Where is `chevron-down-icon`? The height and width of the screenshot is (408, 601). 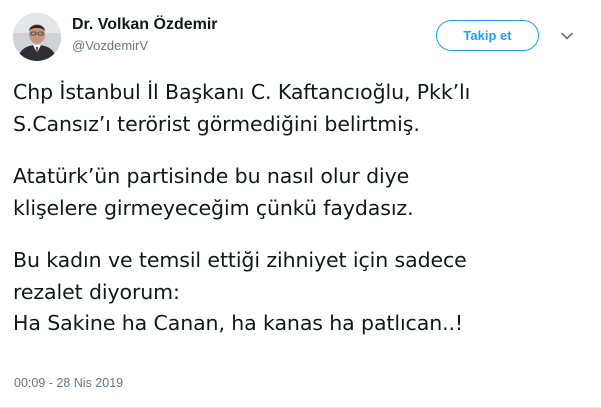
chevron-down-icon is located at coordinates (567, 36).